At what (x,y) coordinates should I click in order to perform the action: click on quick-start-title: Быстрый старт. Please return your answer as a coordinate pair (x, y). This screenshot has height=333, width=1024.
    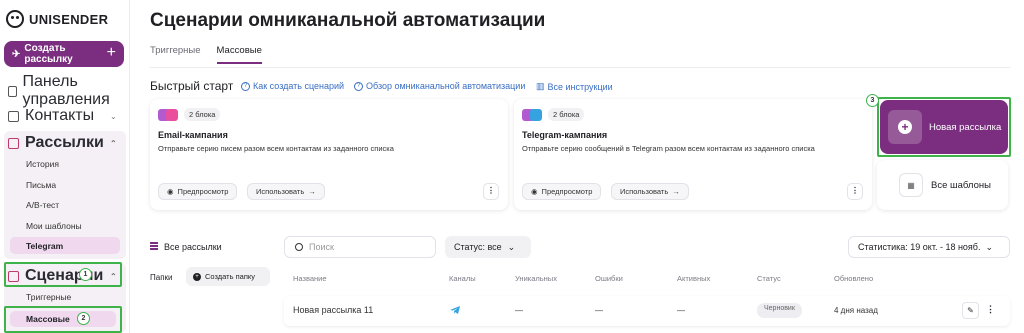
    Looking at the image, I should click on (192, 86).